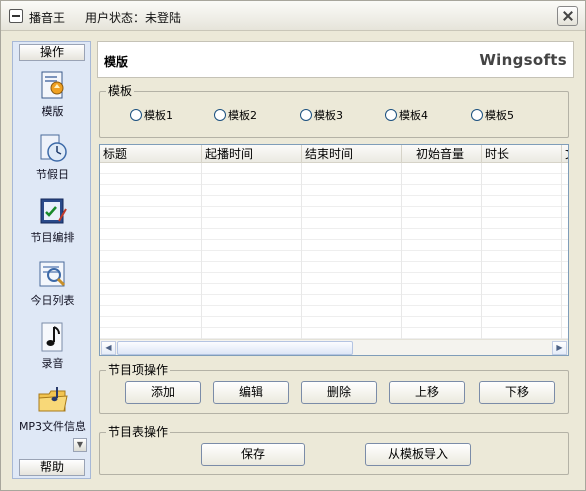 This screenshot has width=586, height=491. I want to click on sidebar-item-label: 节目编排, so click(52, 237).